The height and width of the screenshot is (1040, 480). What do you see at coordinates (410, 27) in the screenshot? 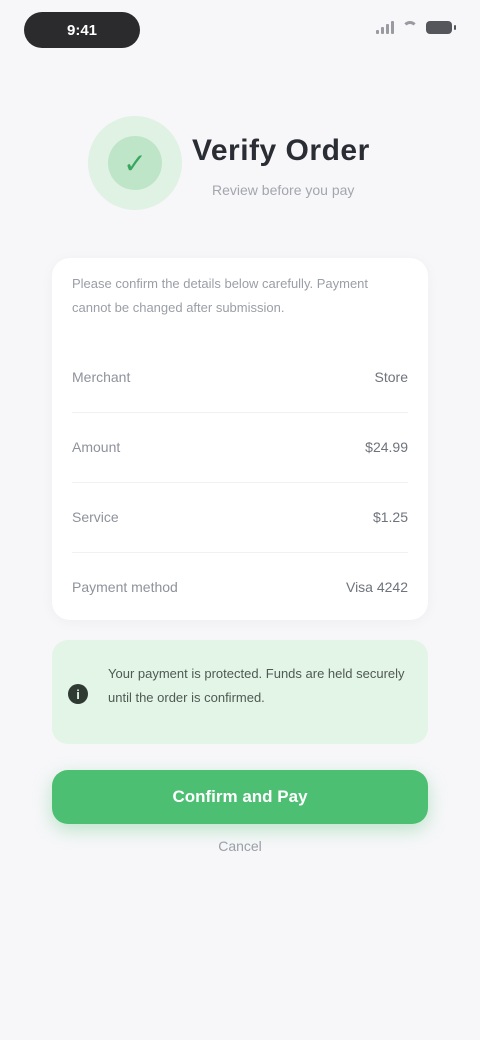
I see `wifi-icon` at bounding box center [410, 27].